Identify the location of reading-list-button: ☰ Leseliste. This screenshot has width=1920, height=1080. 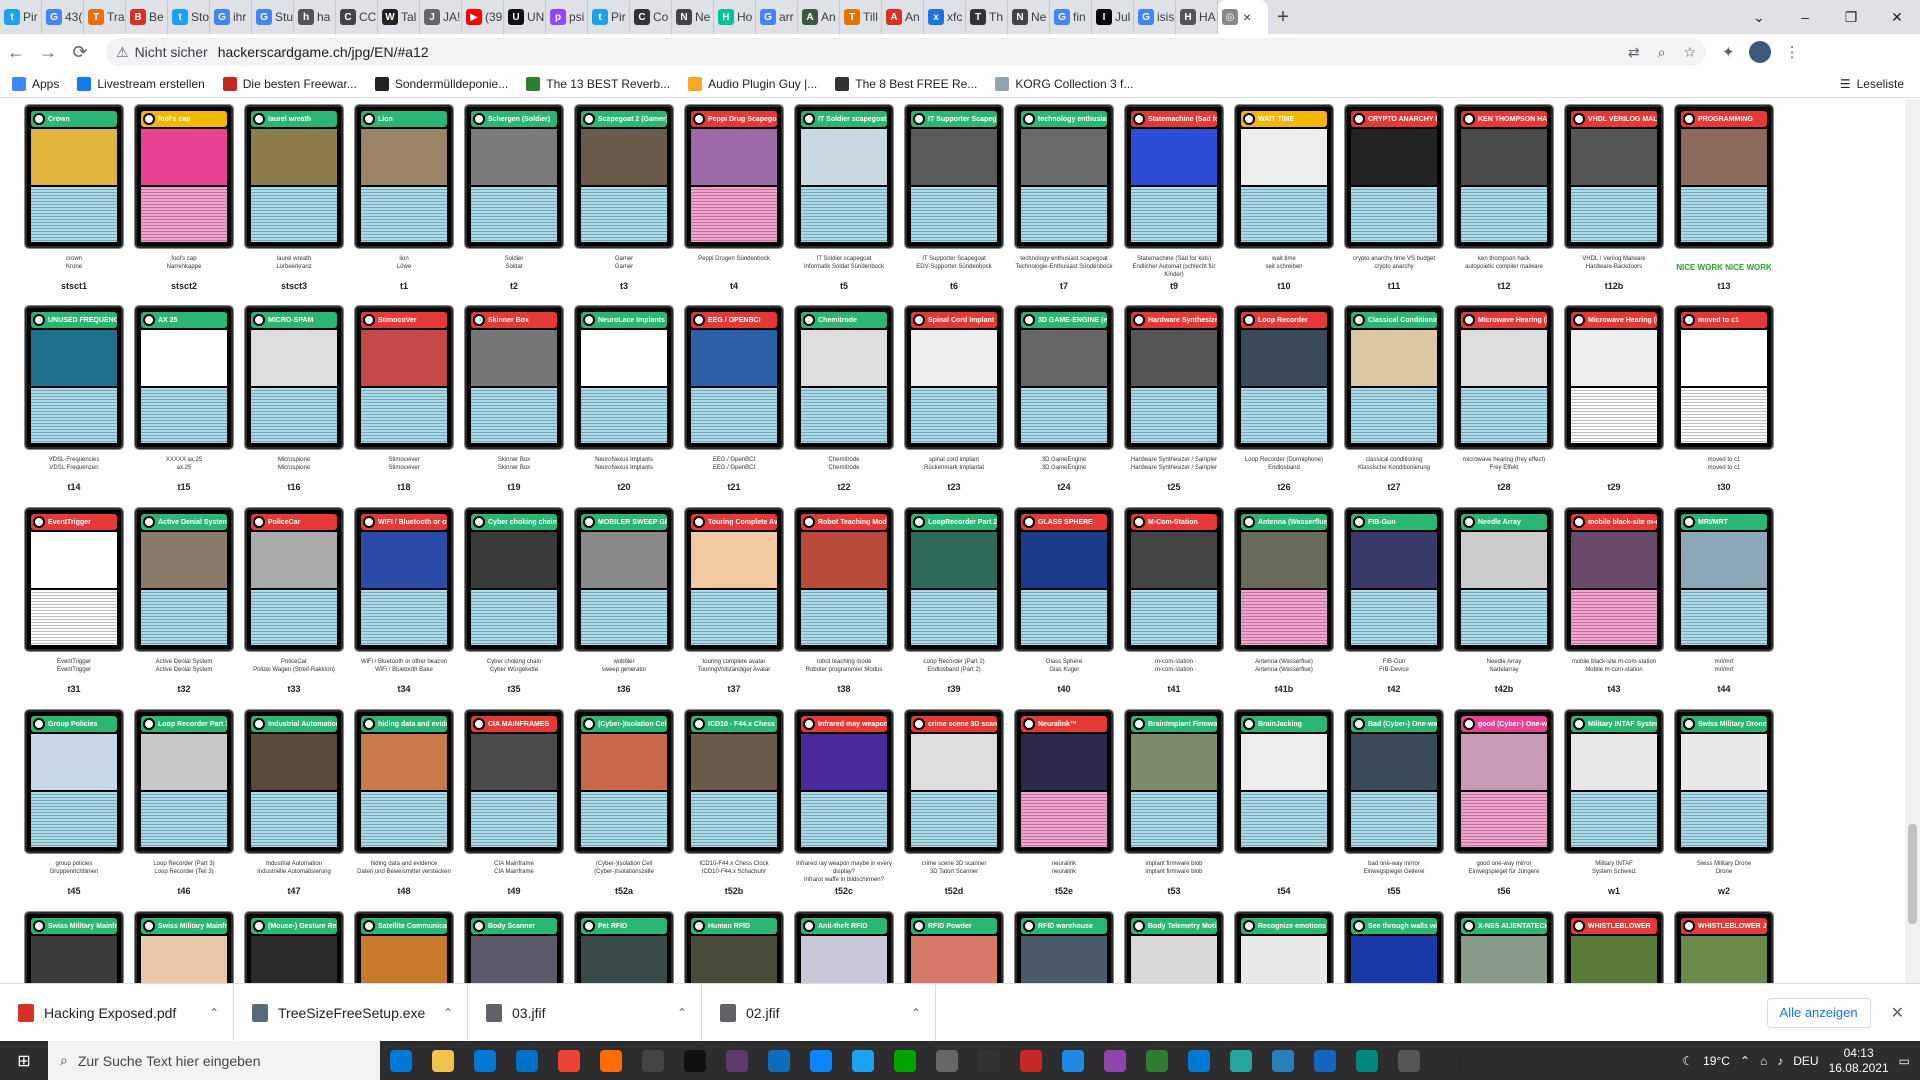
(1872, 84).